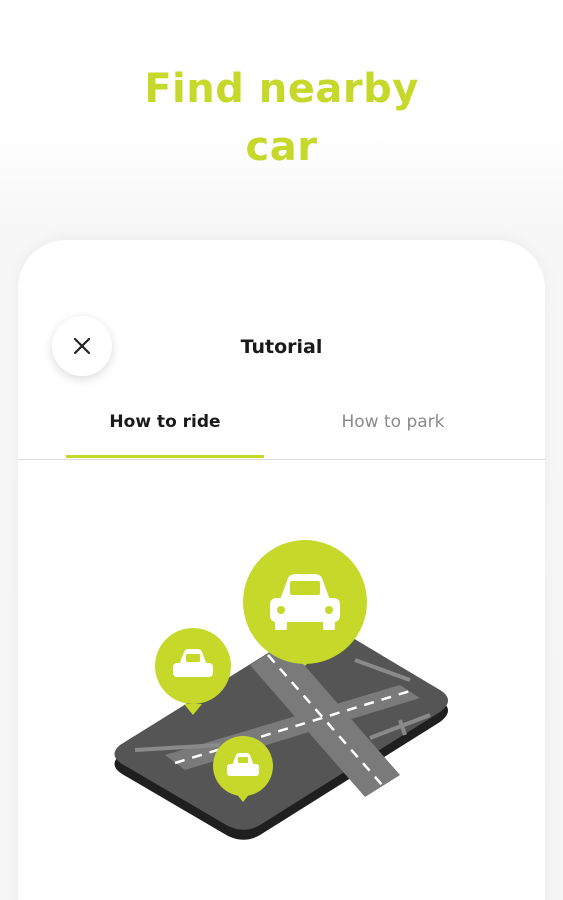 This screenshot has width=563, height=900. What do you see at coordinates (165, 434) in the screenshot?
I see `tab-how-to-ride: How to ride` at bounding box center [165, 434].